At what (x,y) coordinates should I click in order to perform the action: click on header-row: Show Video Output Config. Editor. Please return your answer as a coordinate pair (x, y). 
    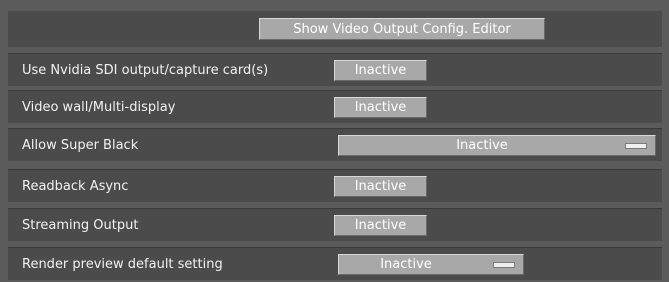
    Looking at the image, I should click on (335, 29).